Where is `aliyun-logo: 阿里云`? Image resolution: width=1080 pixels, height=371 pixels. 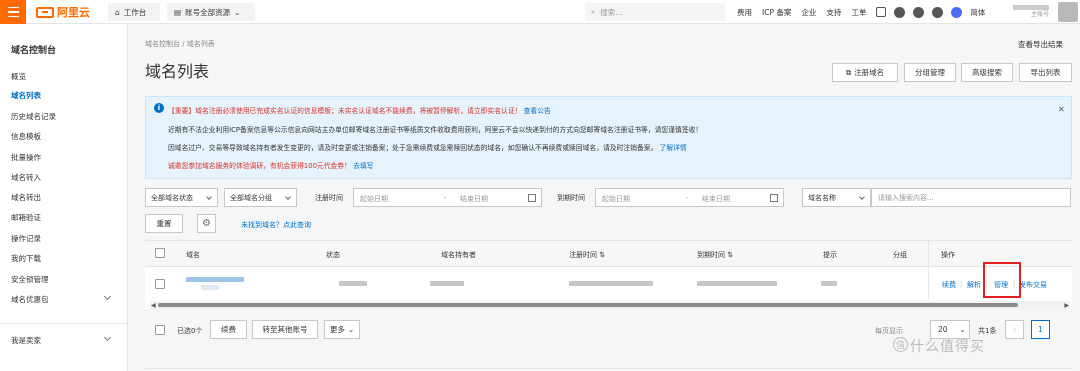
aliyun-logo: 阿里云 is located at coordinates (63, 12).